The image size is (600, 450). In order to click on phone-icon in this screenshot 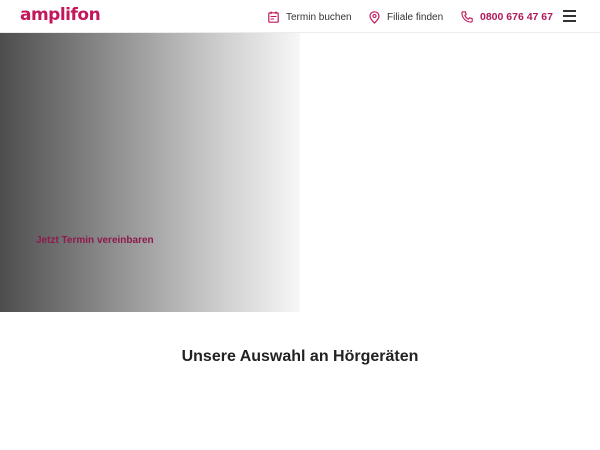, I will do `click(467, 17)`.